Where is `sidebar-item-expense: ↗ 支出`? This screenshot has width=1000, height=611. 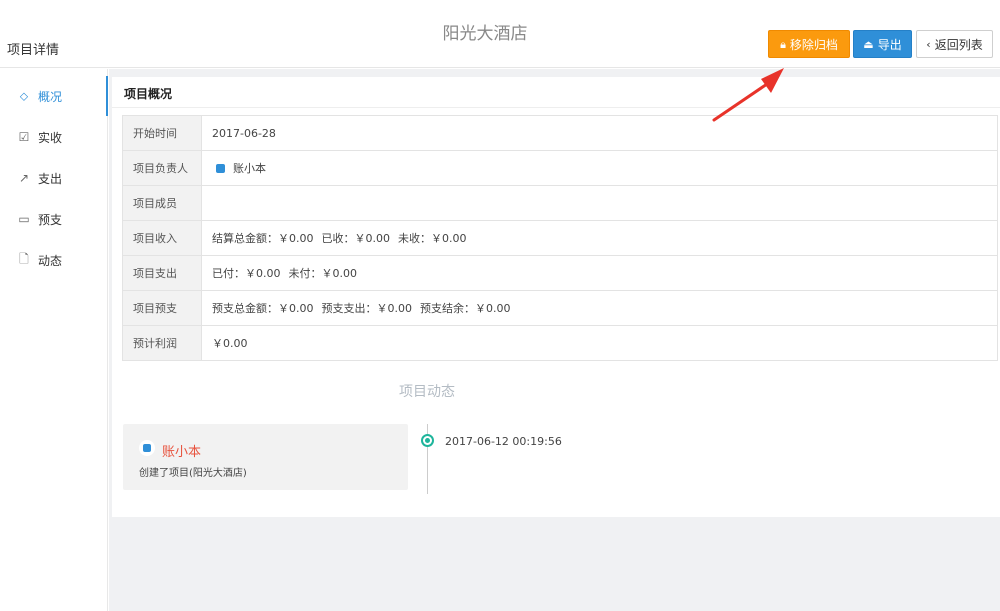
sidebar-item-expense: ↗ 支出 is located at coordinates (54, 178).